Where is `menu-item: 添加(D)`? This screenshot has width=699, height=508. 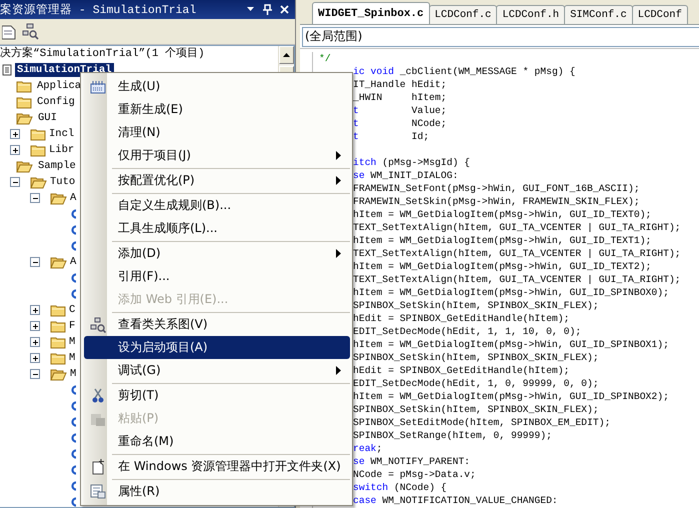
menu-item: 添加(D) is located at coordinates (217, 253).